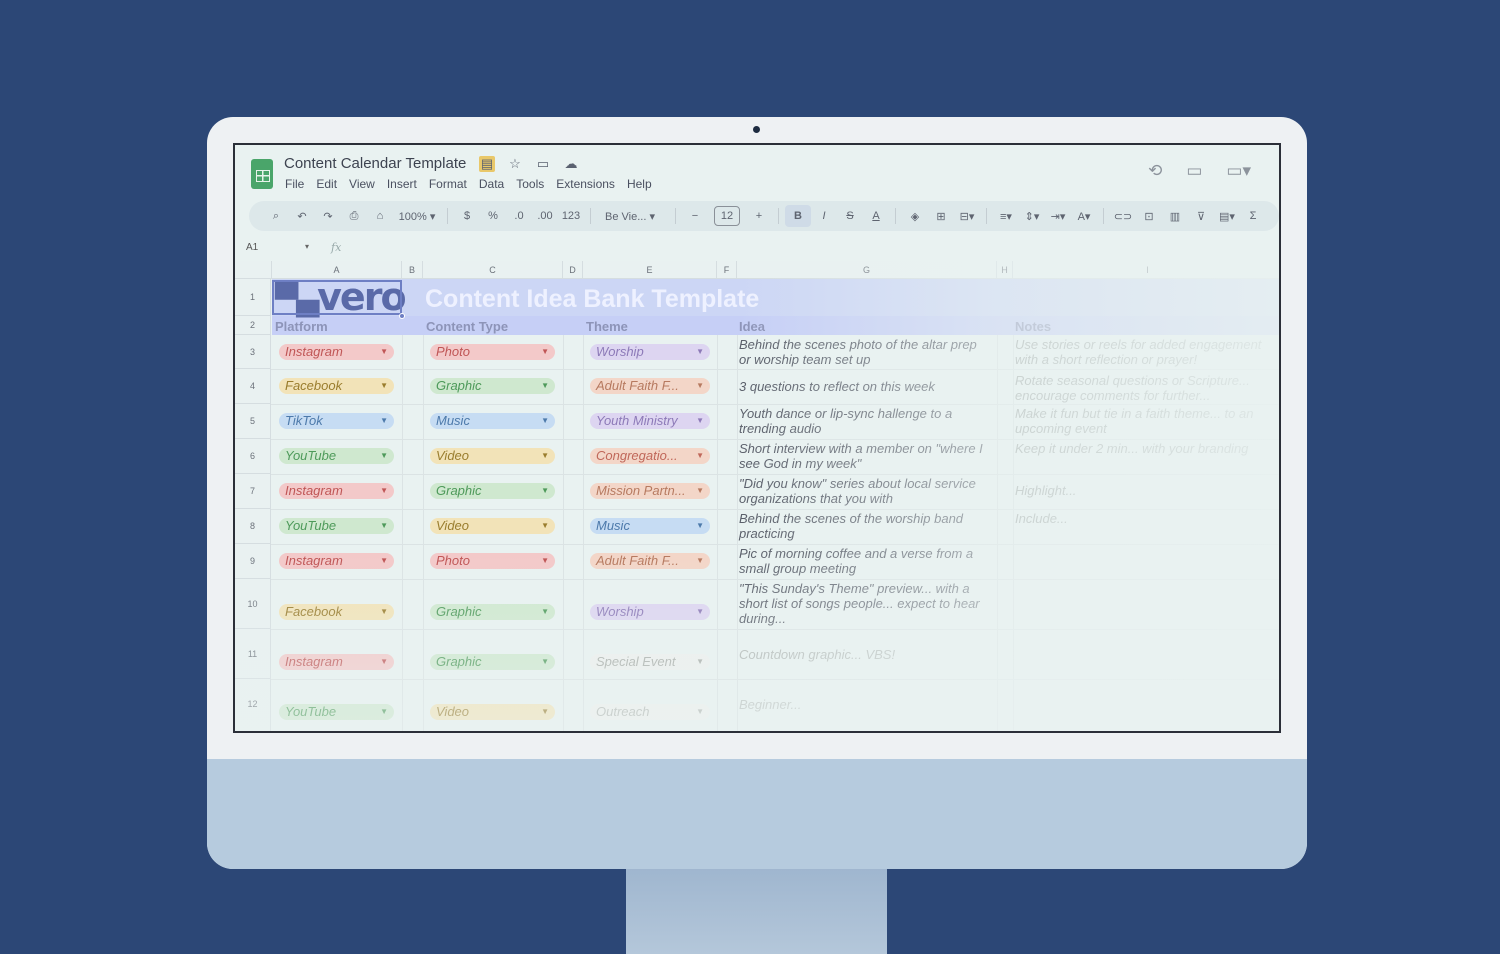  Describe the element at coordinates (824, 216) in the screenshot. I see `italic-button: I` at that location.